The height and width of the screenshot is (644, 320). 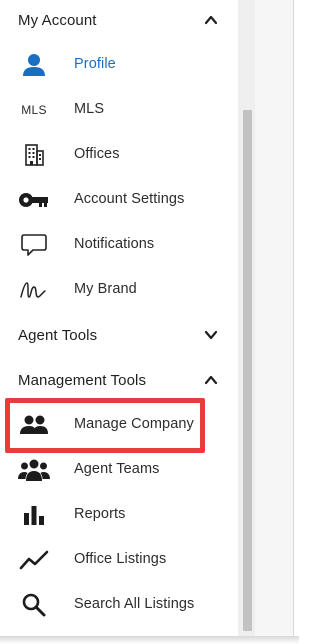 I want to click on section-management-tools: Management Tools, so click(x=119, y=380).